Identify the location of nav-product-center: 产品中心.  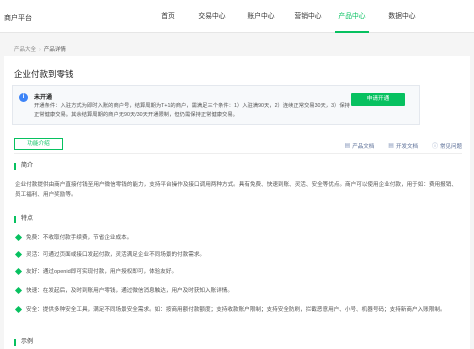
(352, 22).